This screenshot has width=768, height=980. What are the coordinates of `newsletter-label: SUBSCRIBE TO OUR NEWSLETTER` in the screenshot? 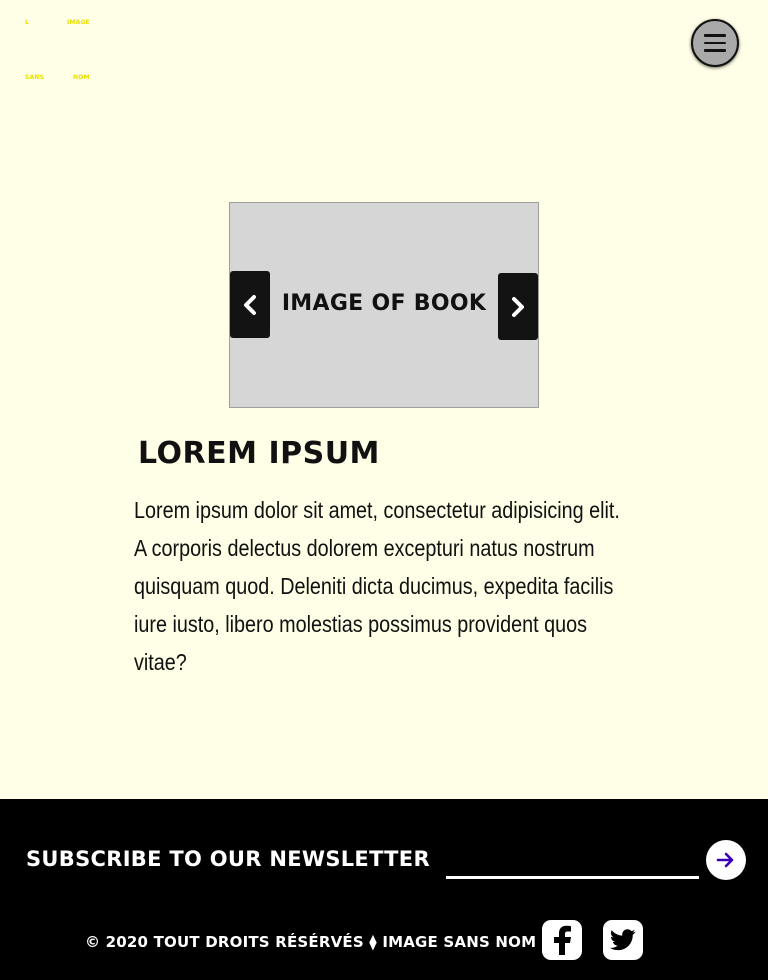 It's located at (228, 859).